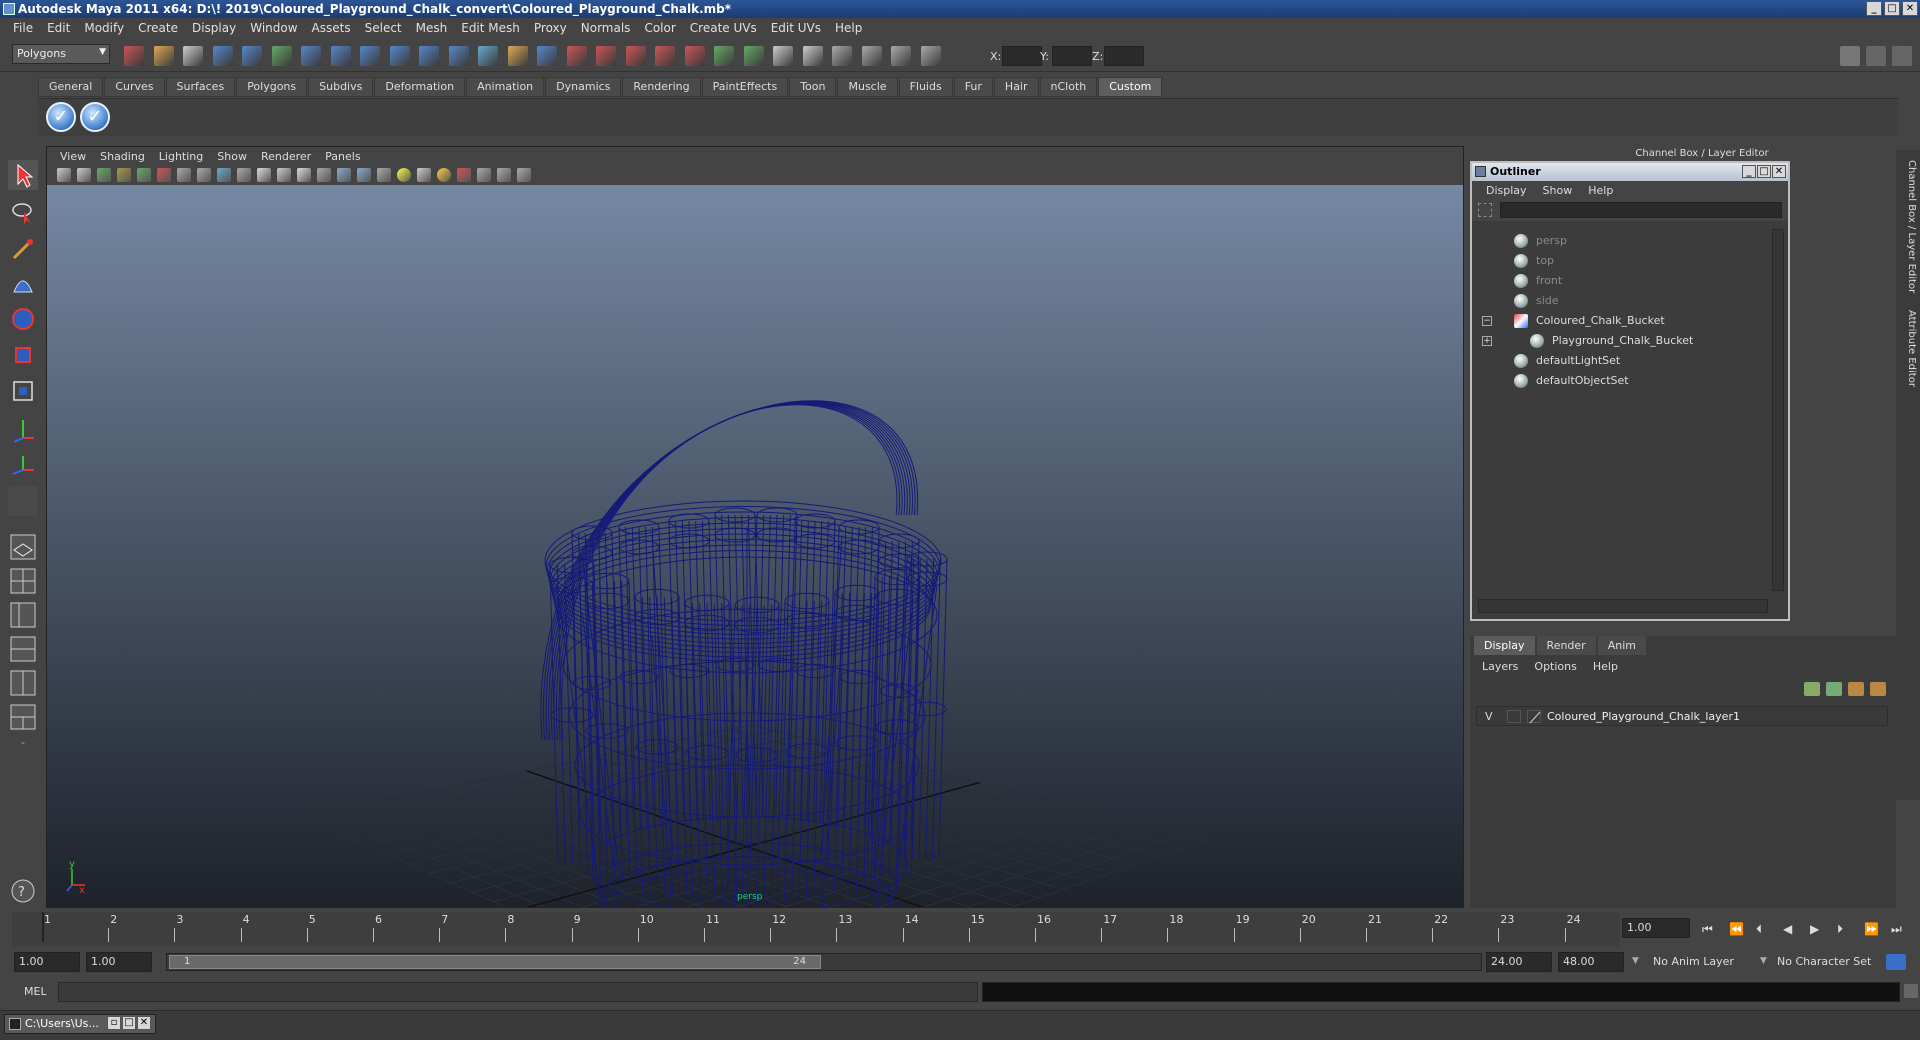  Describe the element at coordinates (383, 28) in the screenshot. I see `menu-select: Select` at that location.